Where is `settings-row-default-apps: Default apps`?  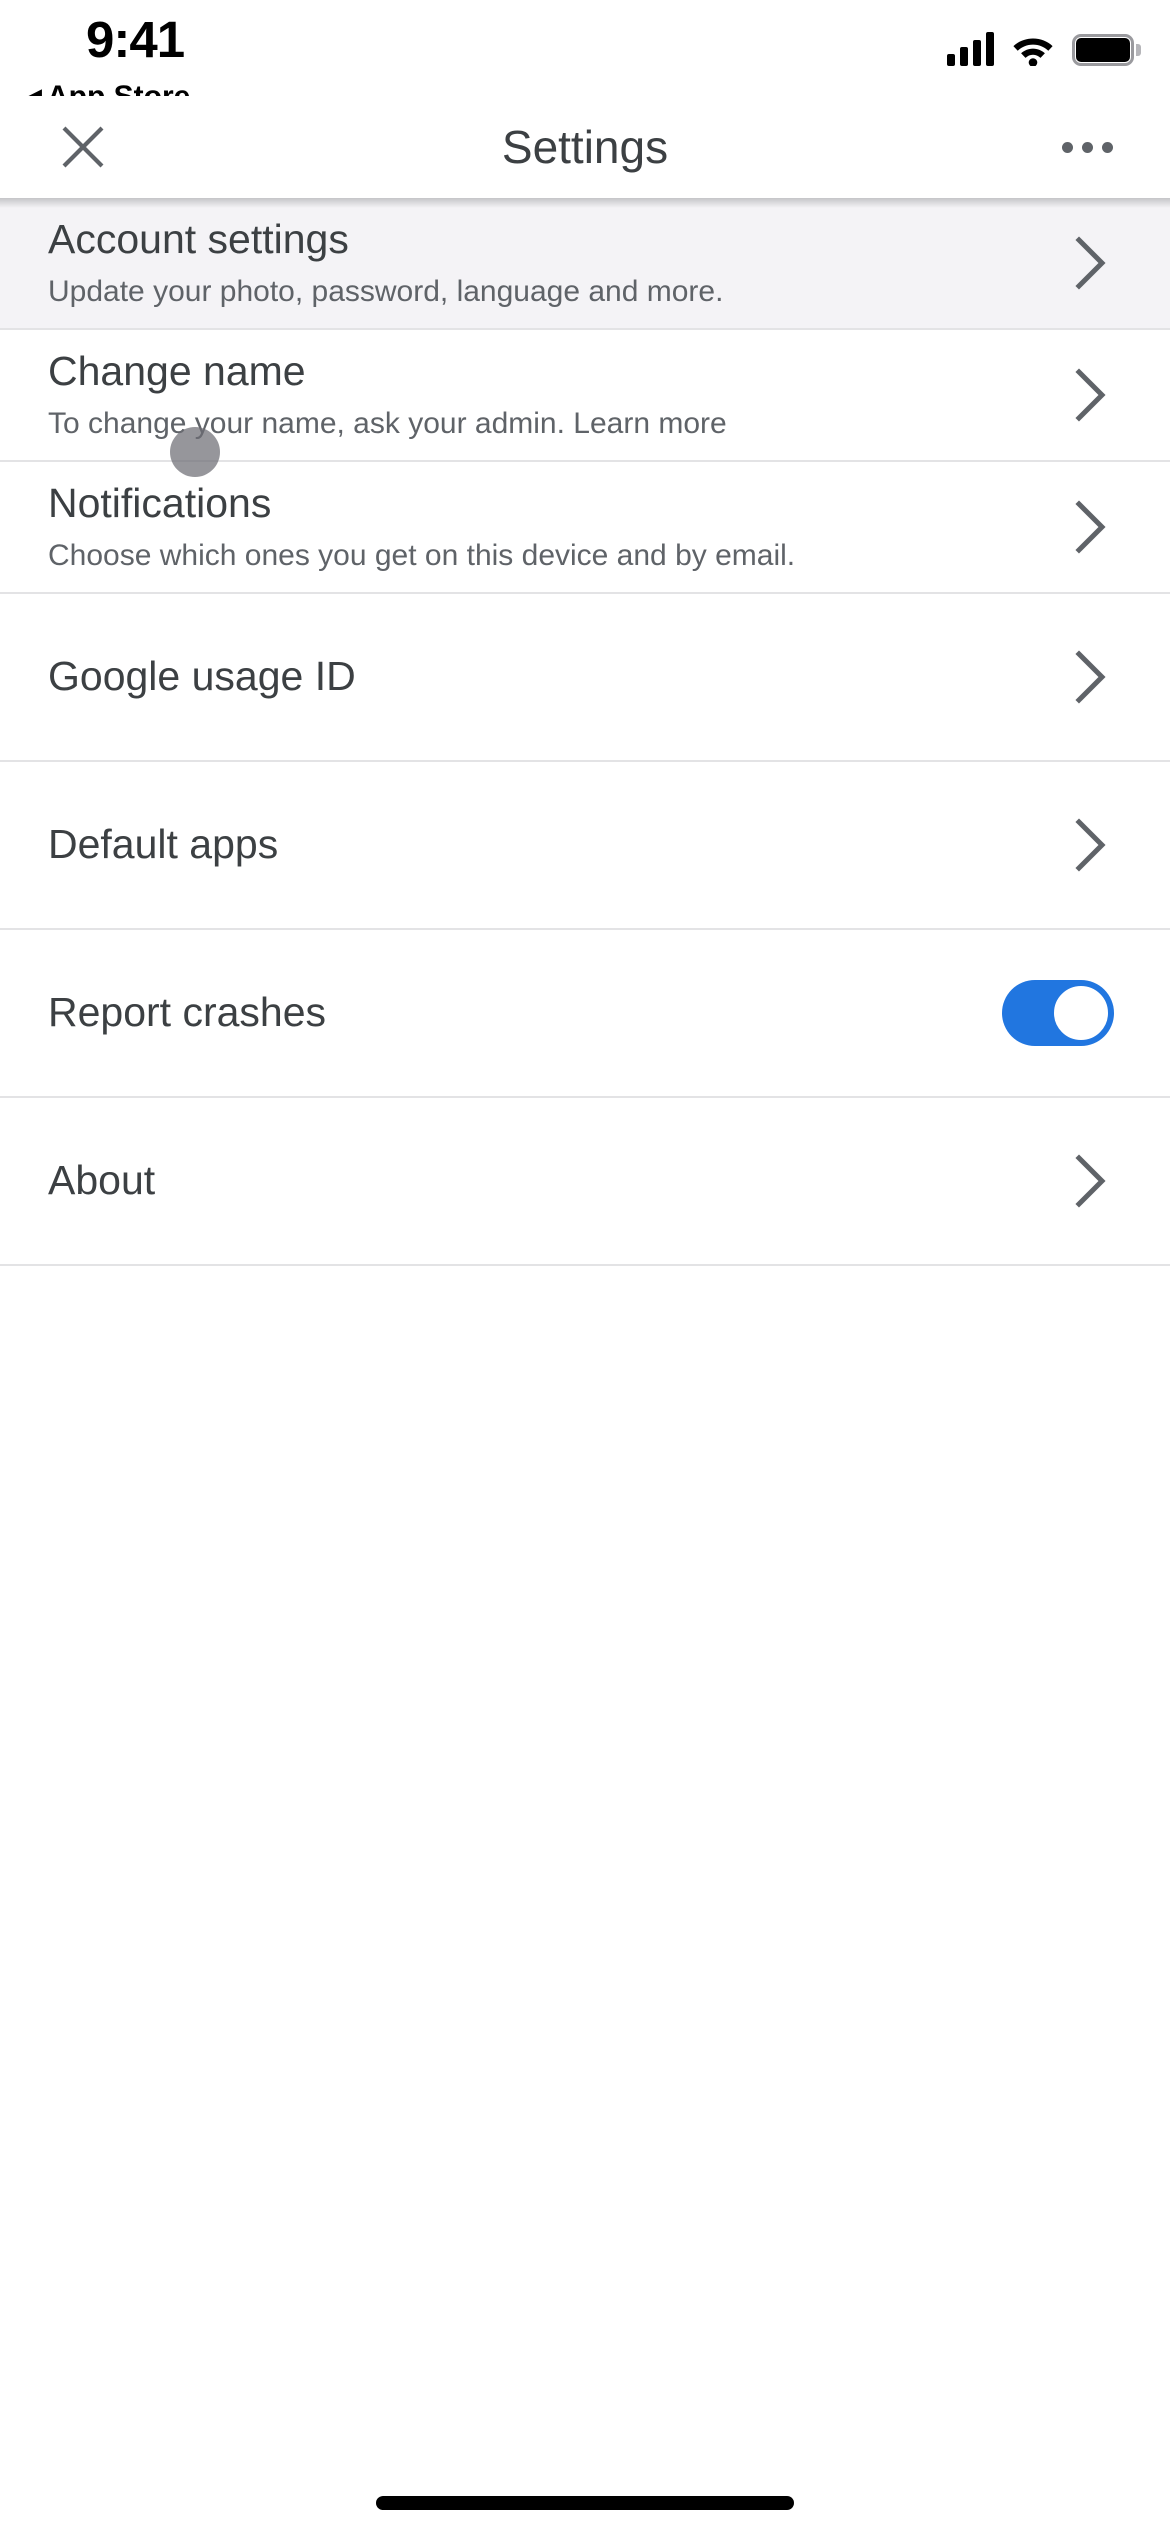
settings-row-default-apps: Default apps is located at coordinates (585, 846).